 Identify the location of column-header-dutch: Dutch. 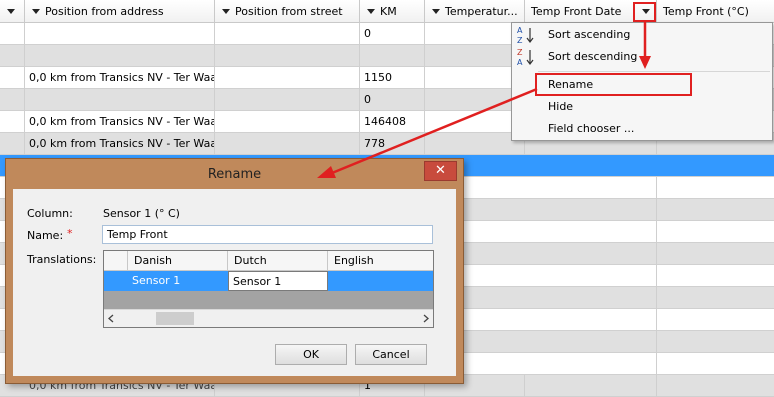
(278, 261).